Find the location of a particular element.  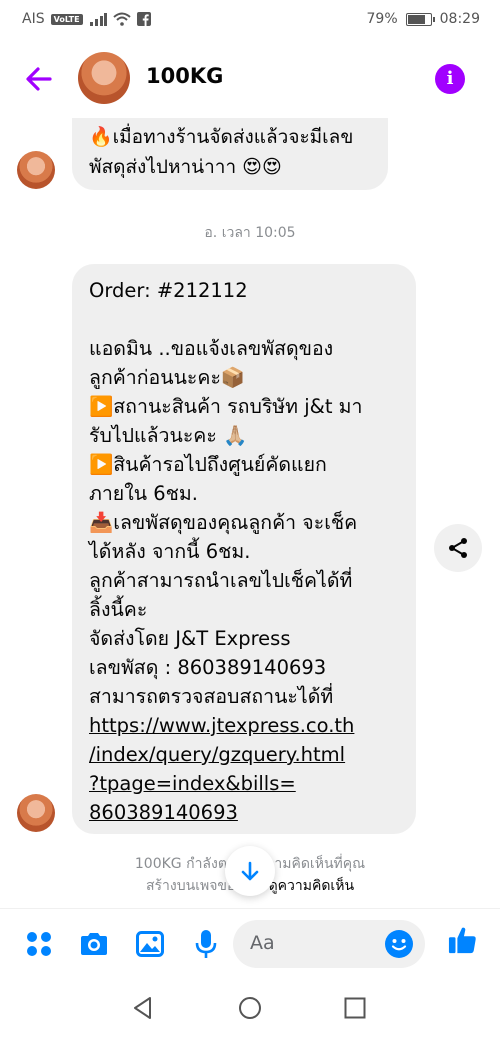

camera-icon is located at coordinates (94, 944).